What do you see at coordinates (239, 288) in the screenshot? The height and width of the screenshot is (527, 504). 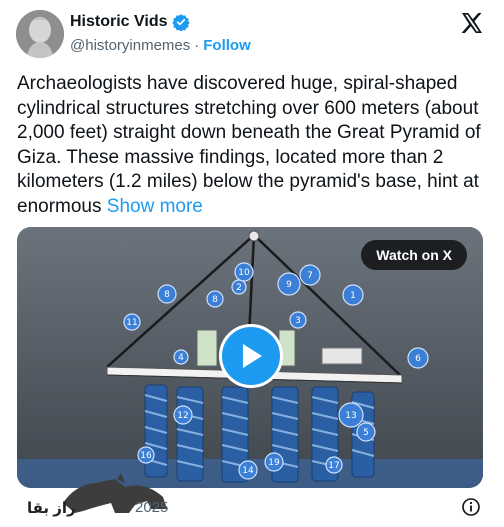 I see `svg-text: 2` at bounding box center [239, 288].